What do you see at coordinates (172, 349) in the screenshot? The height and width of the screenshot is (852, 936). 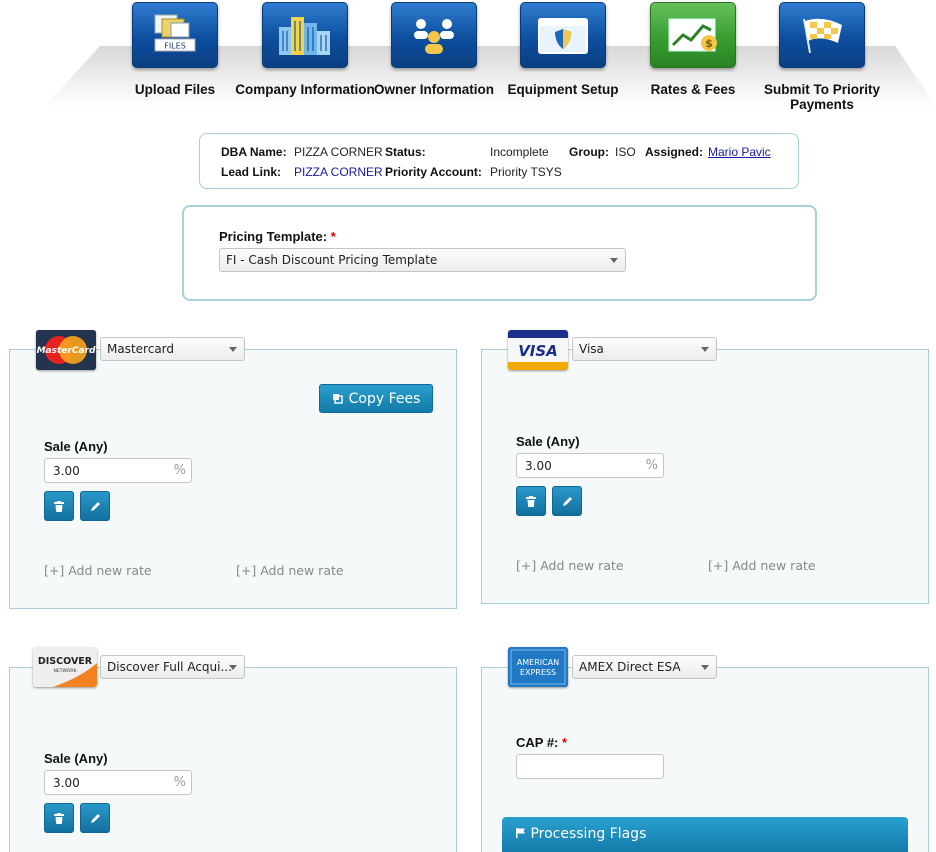 I see `mastercard-network-select: Mastercard` at bounding box center [172, 349].